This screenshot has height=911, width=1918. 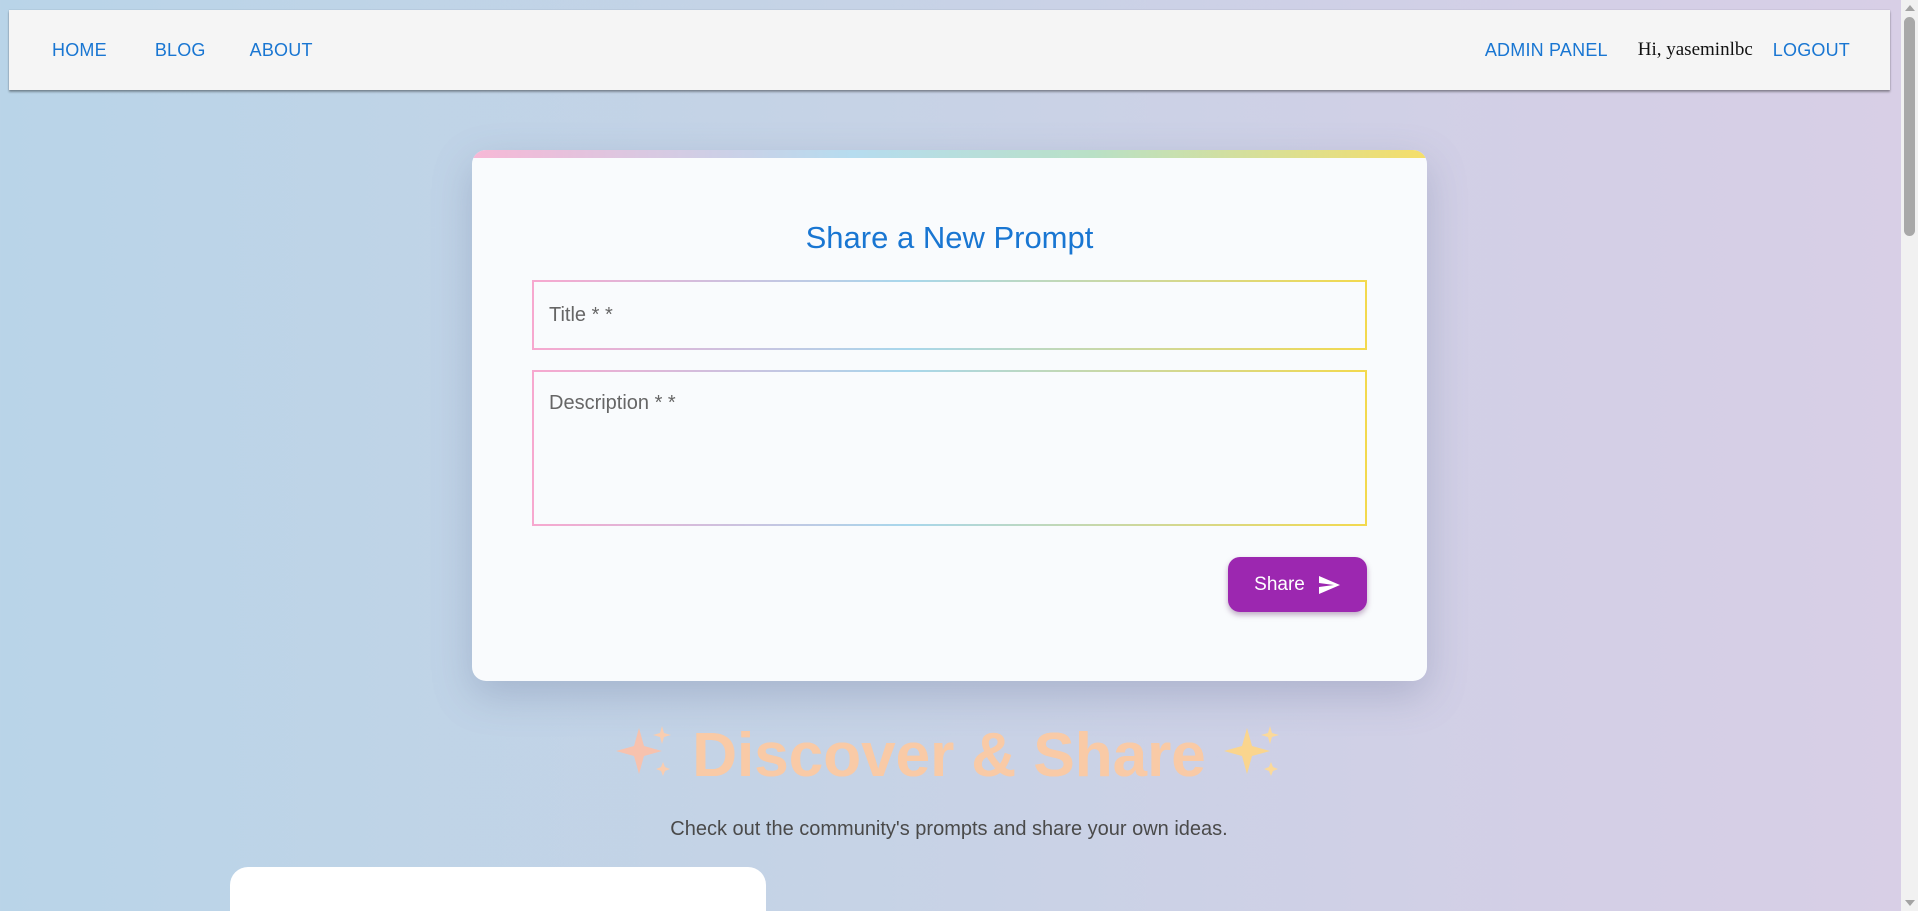 I want to click on page-scrollbar, so click(x=1909, y=455).